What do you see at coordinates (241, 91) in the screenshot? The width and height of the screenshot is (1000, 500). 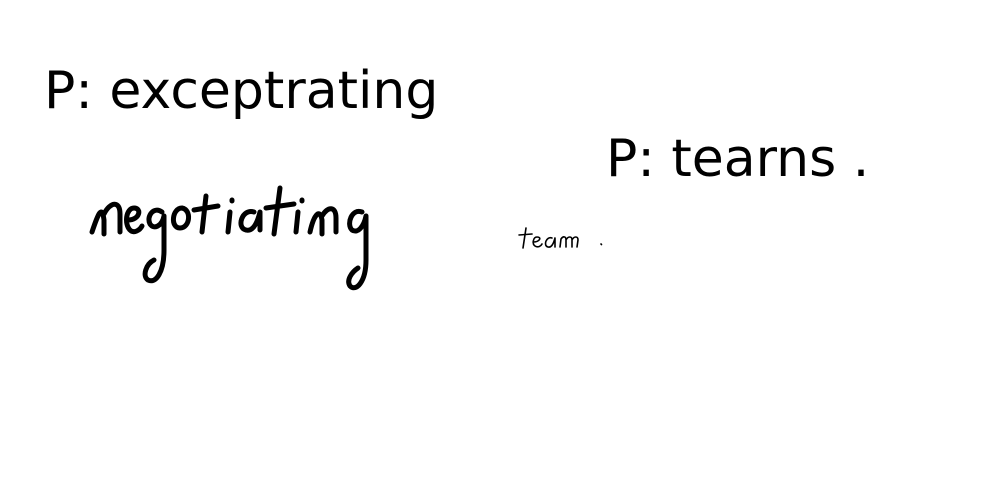 I see `prediction-label-1: P: exceptrating` at bounding box center [241, 91].